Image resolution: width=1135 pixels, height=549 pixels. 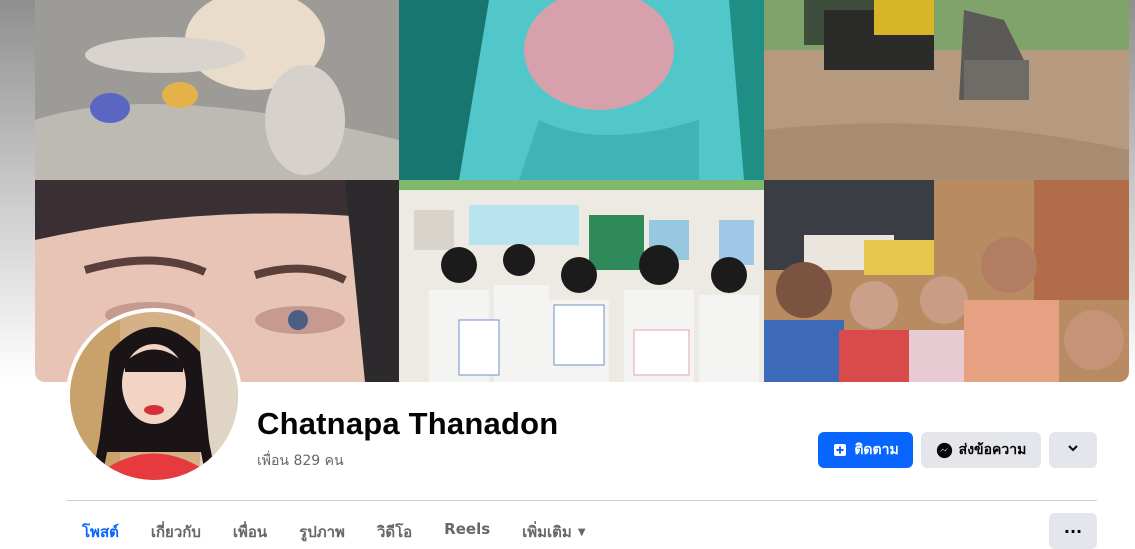 I want to click on tab-friends: เพื่อน, so click(x=250, y=528).